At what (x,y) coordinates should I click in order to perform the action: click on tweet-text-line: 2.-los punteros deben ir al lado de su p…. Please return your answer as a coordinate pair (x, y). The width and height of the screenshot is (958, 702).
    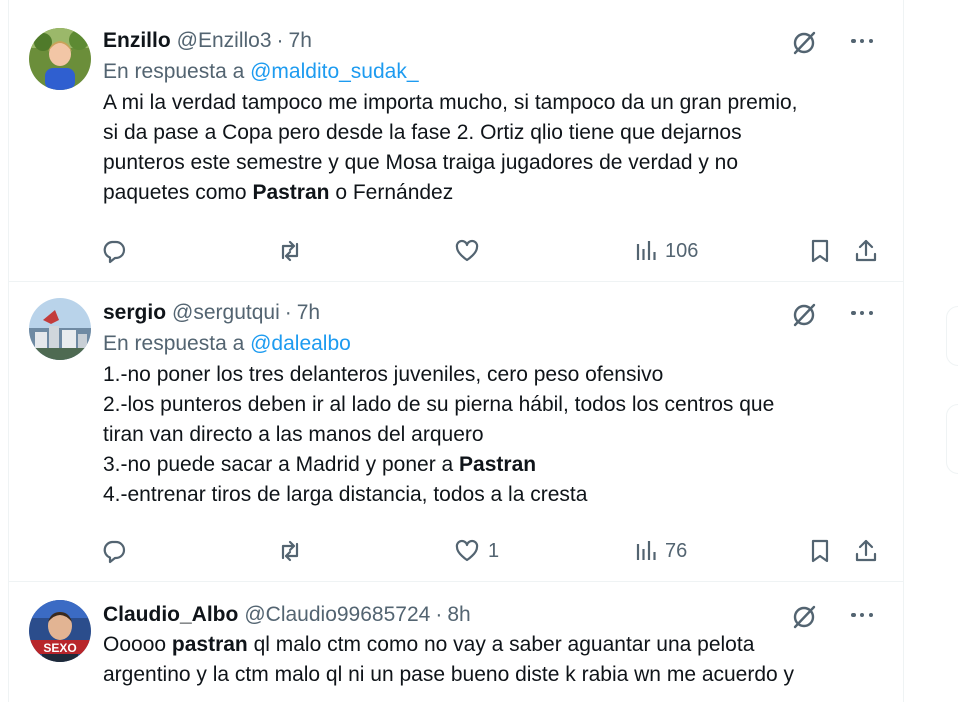
    Looking at the image, I should click on (493, 405).